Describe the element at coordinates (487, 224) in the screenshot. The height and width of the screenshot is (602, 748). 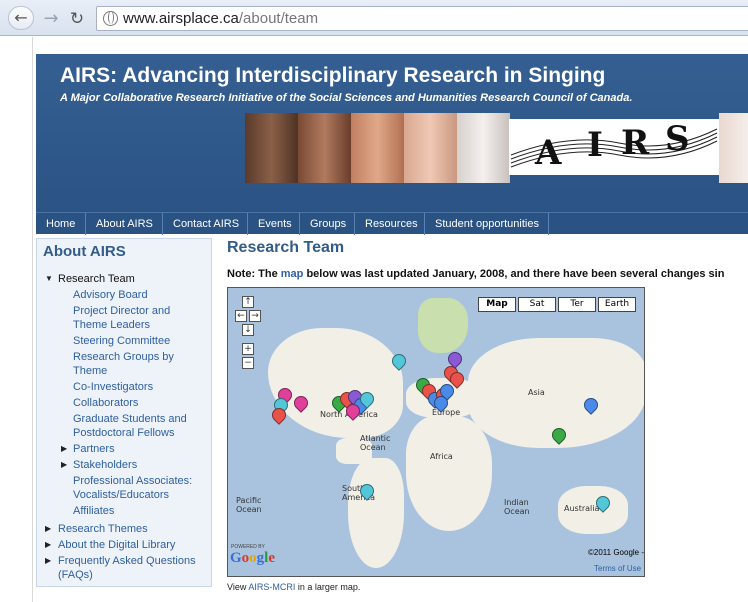
I see `nav-student-opportunities: Student opportunities` at that location.